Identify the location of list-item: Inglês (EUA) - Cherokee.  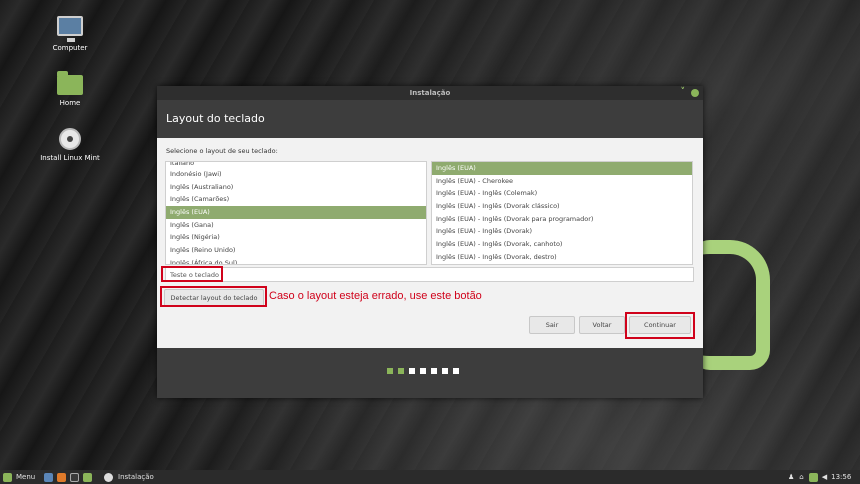
(562, 181).